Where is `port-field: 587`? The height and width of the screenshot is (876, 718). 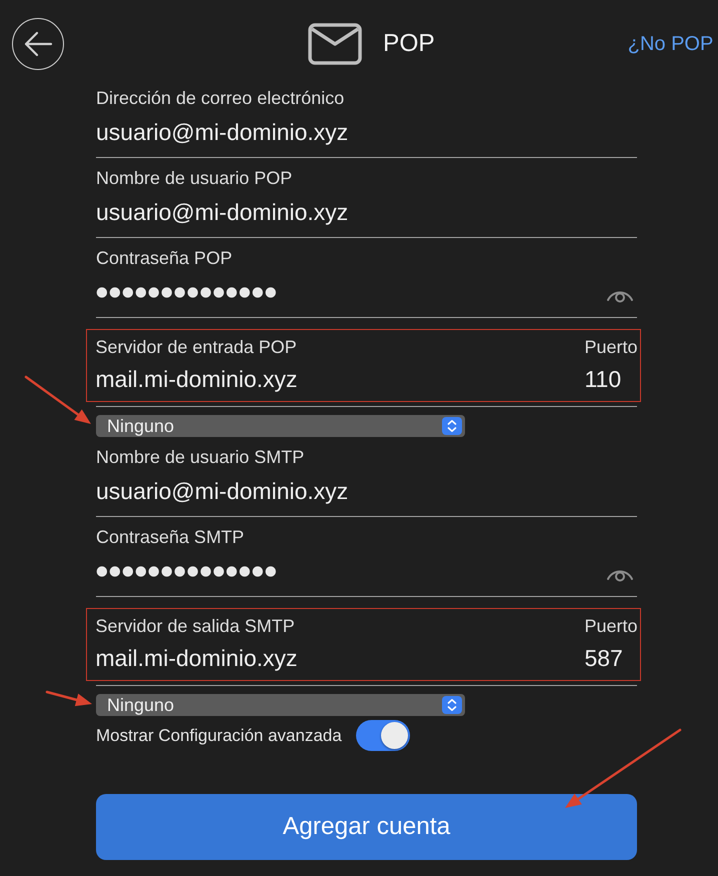
port-field: 587 is located at coordinates (603, 658).